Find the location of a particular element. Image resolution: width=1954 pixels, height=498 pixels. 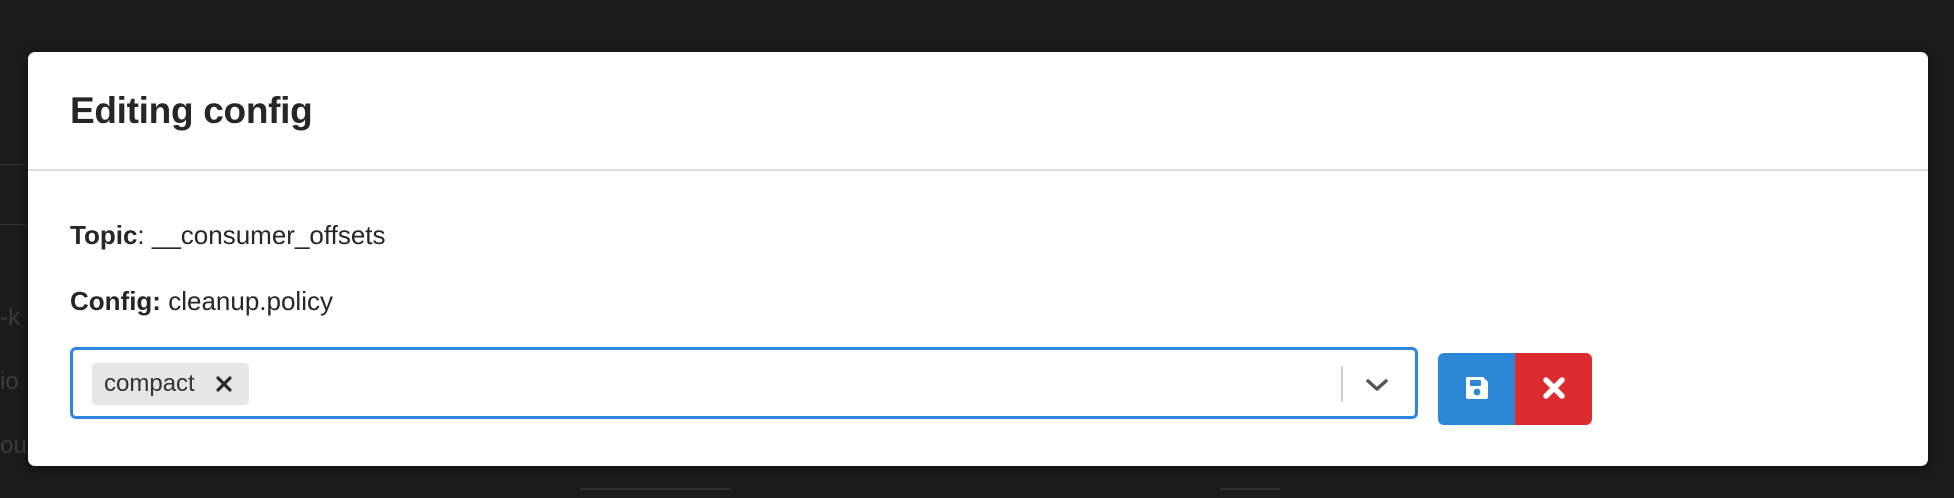

background-text-fragment: ou is located at coordinates (13, 445).